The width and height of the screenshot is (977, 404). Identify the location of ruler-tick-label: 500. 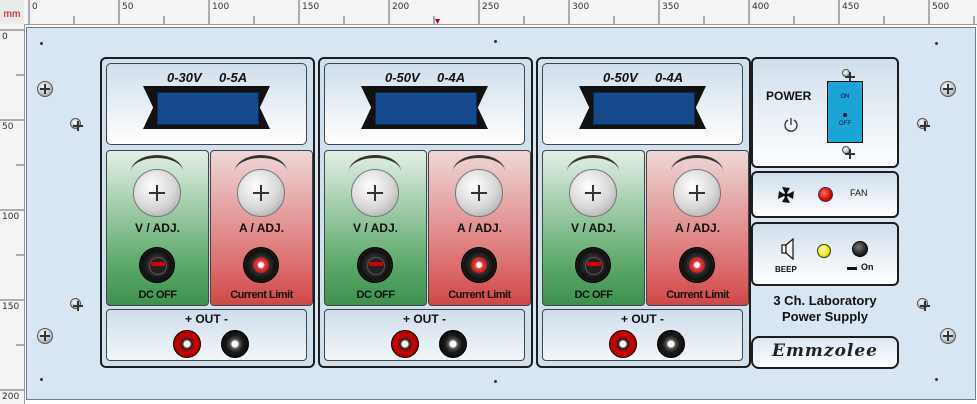
(941, 7).